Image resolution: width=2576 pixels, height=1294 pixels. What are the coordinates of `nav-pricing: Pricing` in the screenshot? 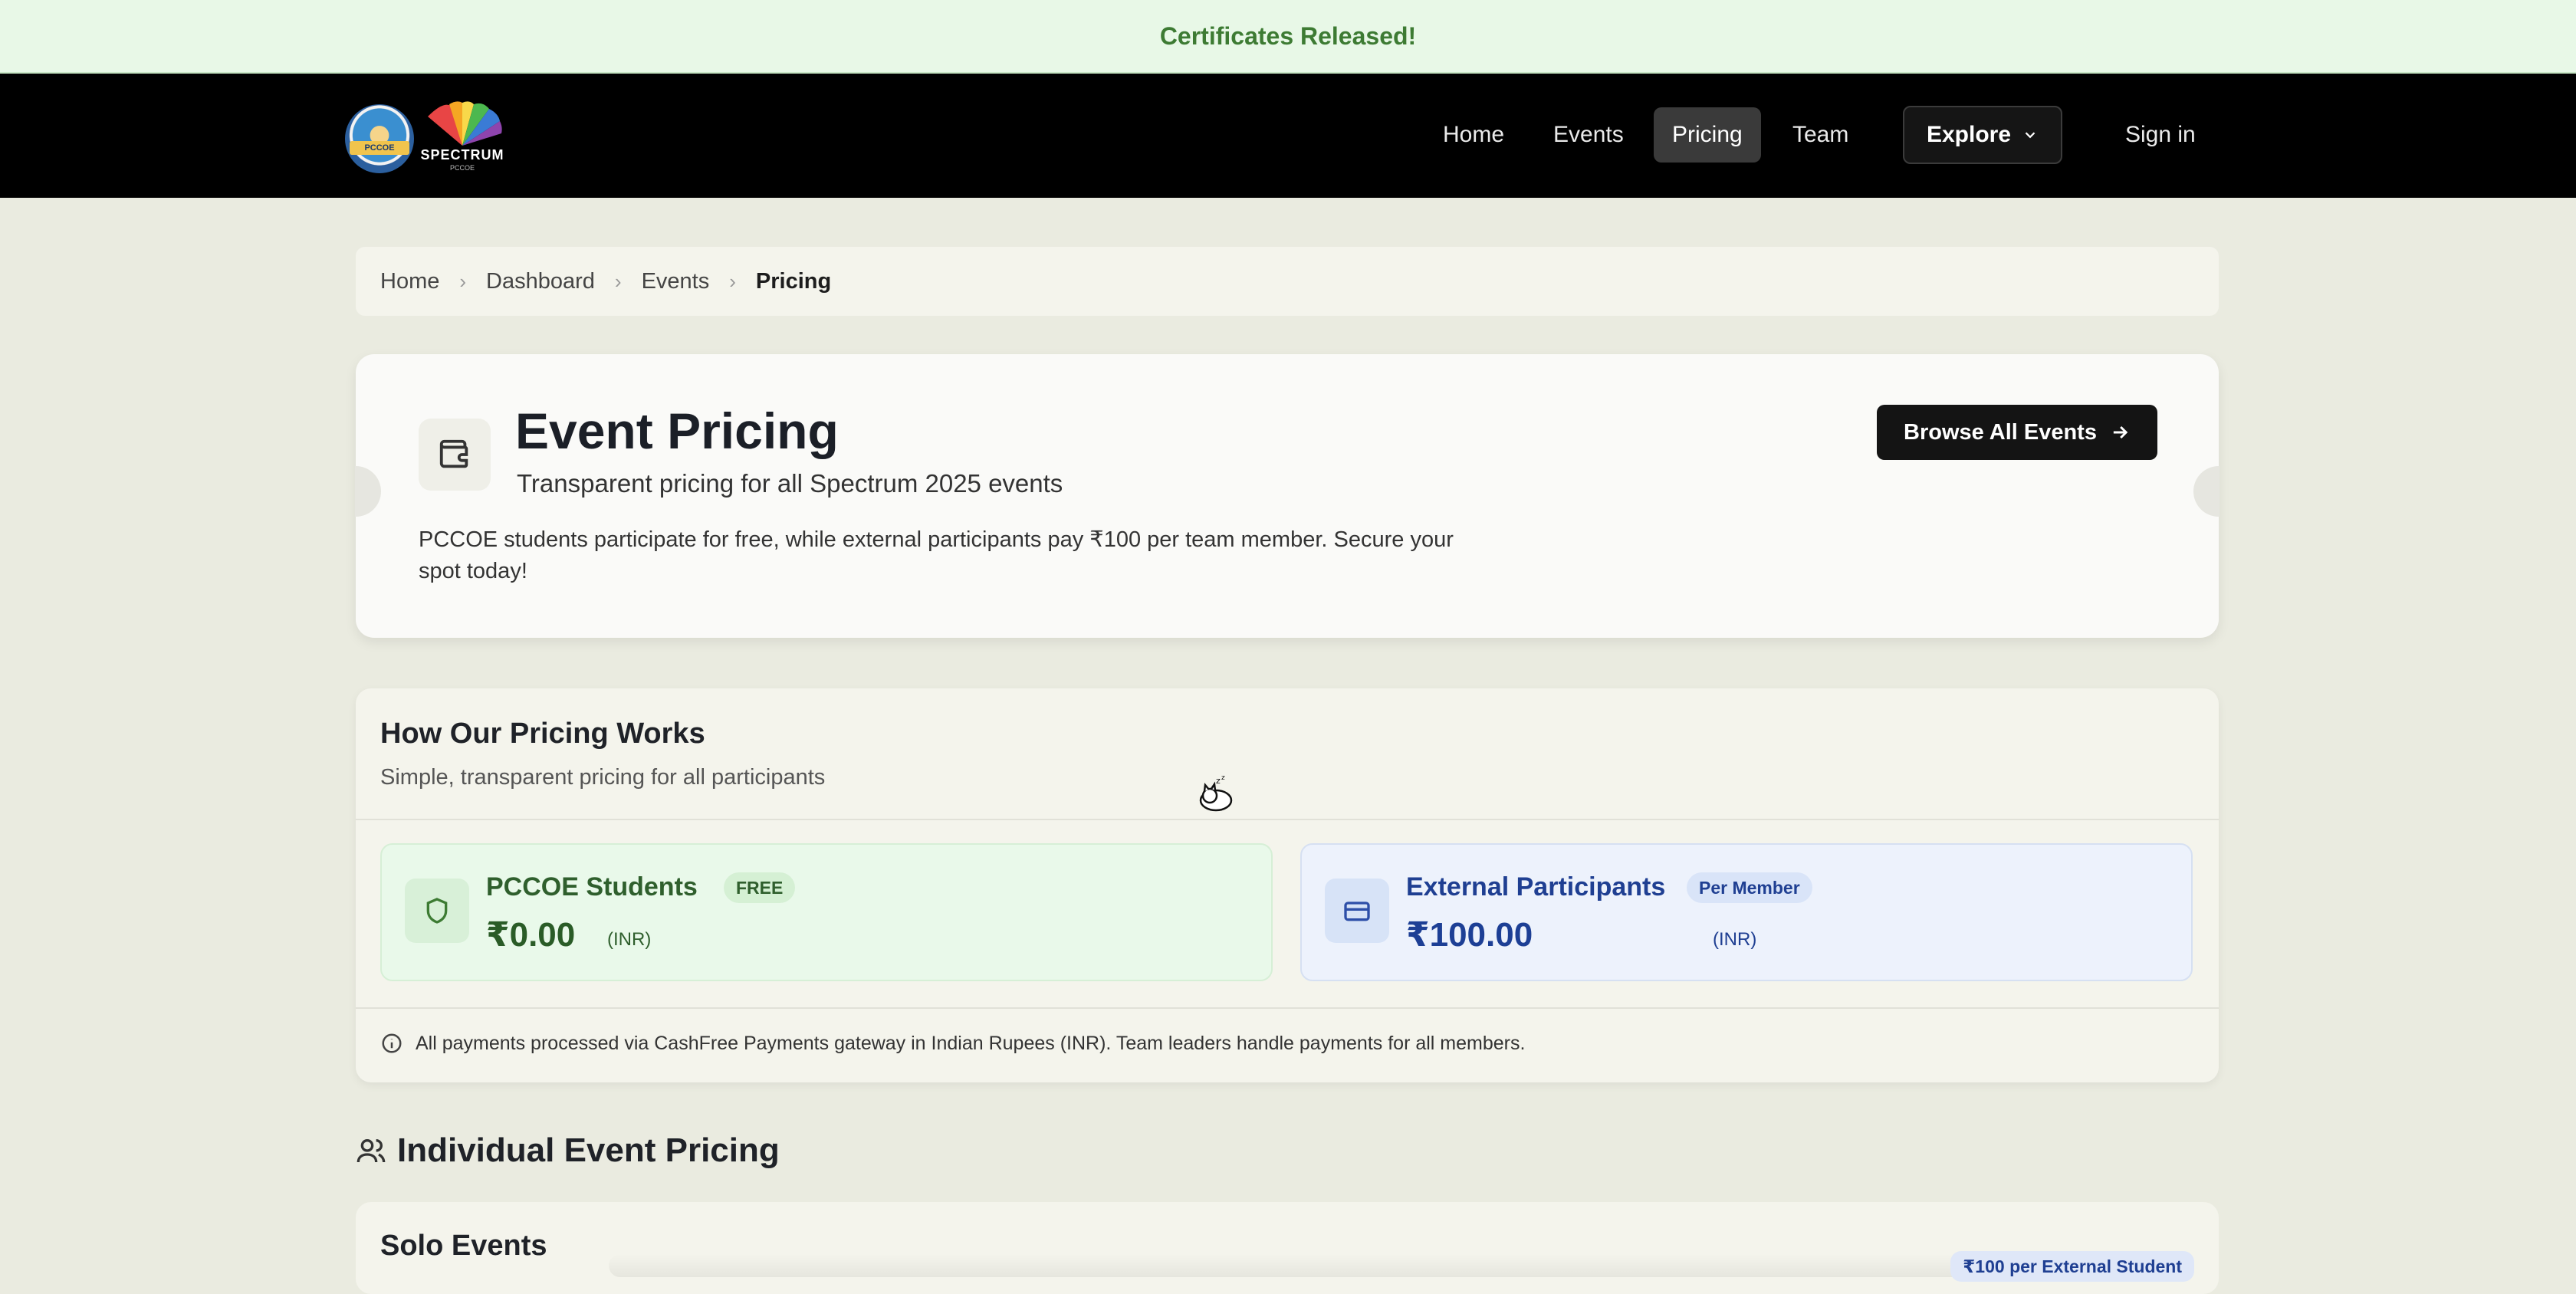 It's located at (1708, 135).